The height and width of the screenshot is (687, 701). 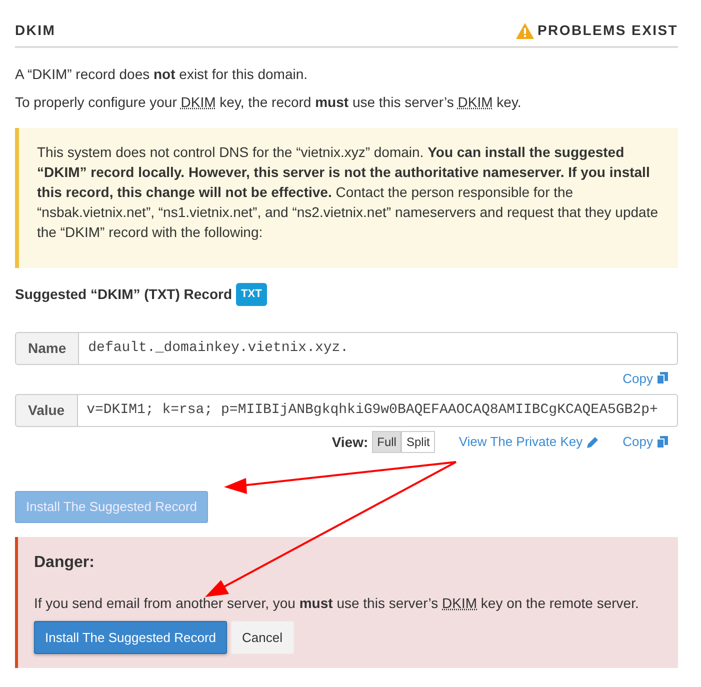 I want to click on view-toggle: Split, so click(x=418, y=442).